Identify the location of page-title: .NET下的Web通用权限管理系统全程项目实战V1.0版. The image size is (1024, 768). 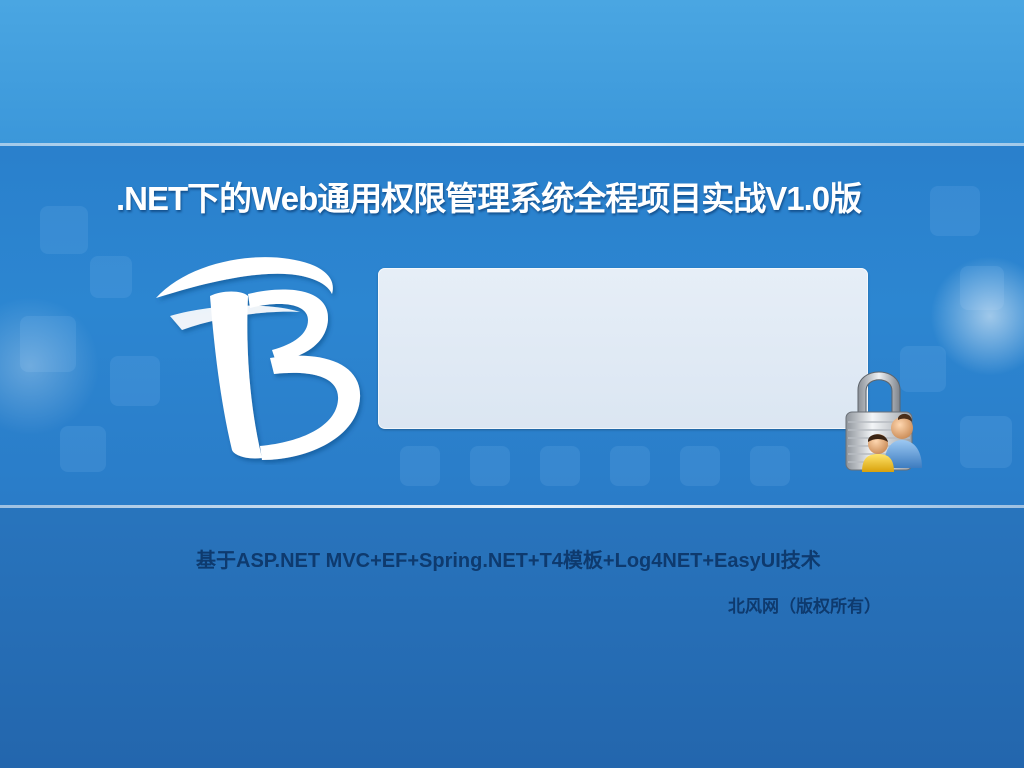
(489, 198).